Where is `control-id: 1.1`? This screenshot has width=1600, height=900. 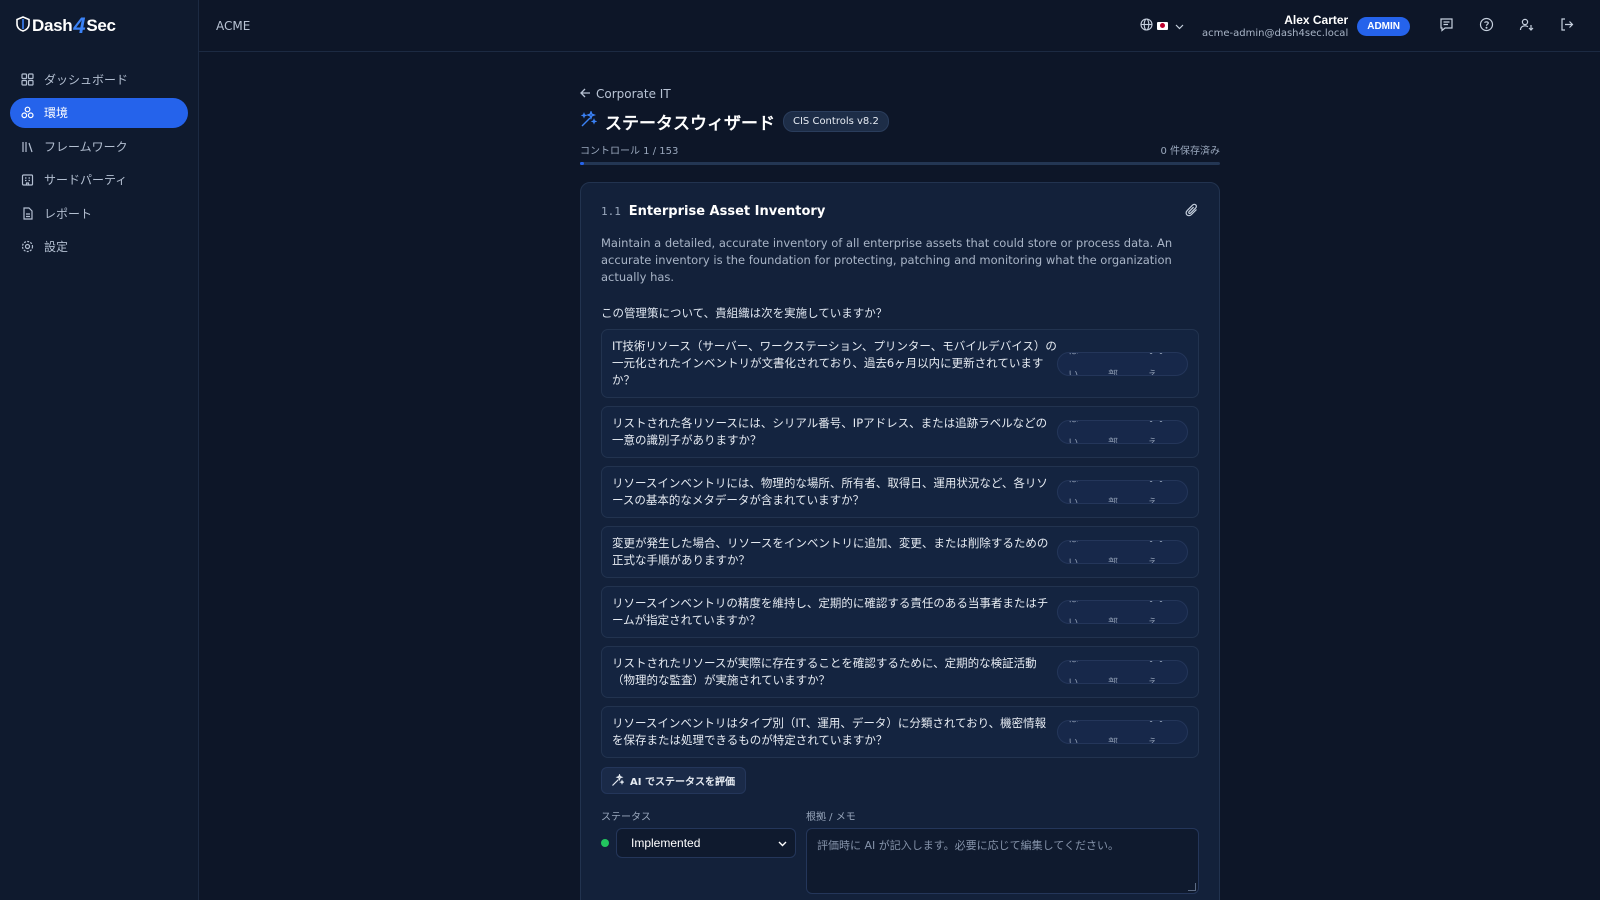
control-id: 1.1 is located at coordinates (611, 211).